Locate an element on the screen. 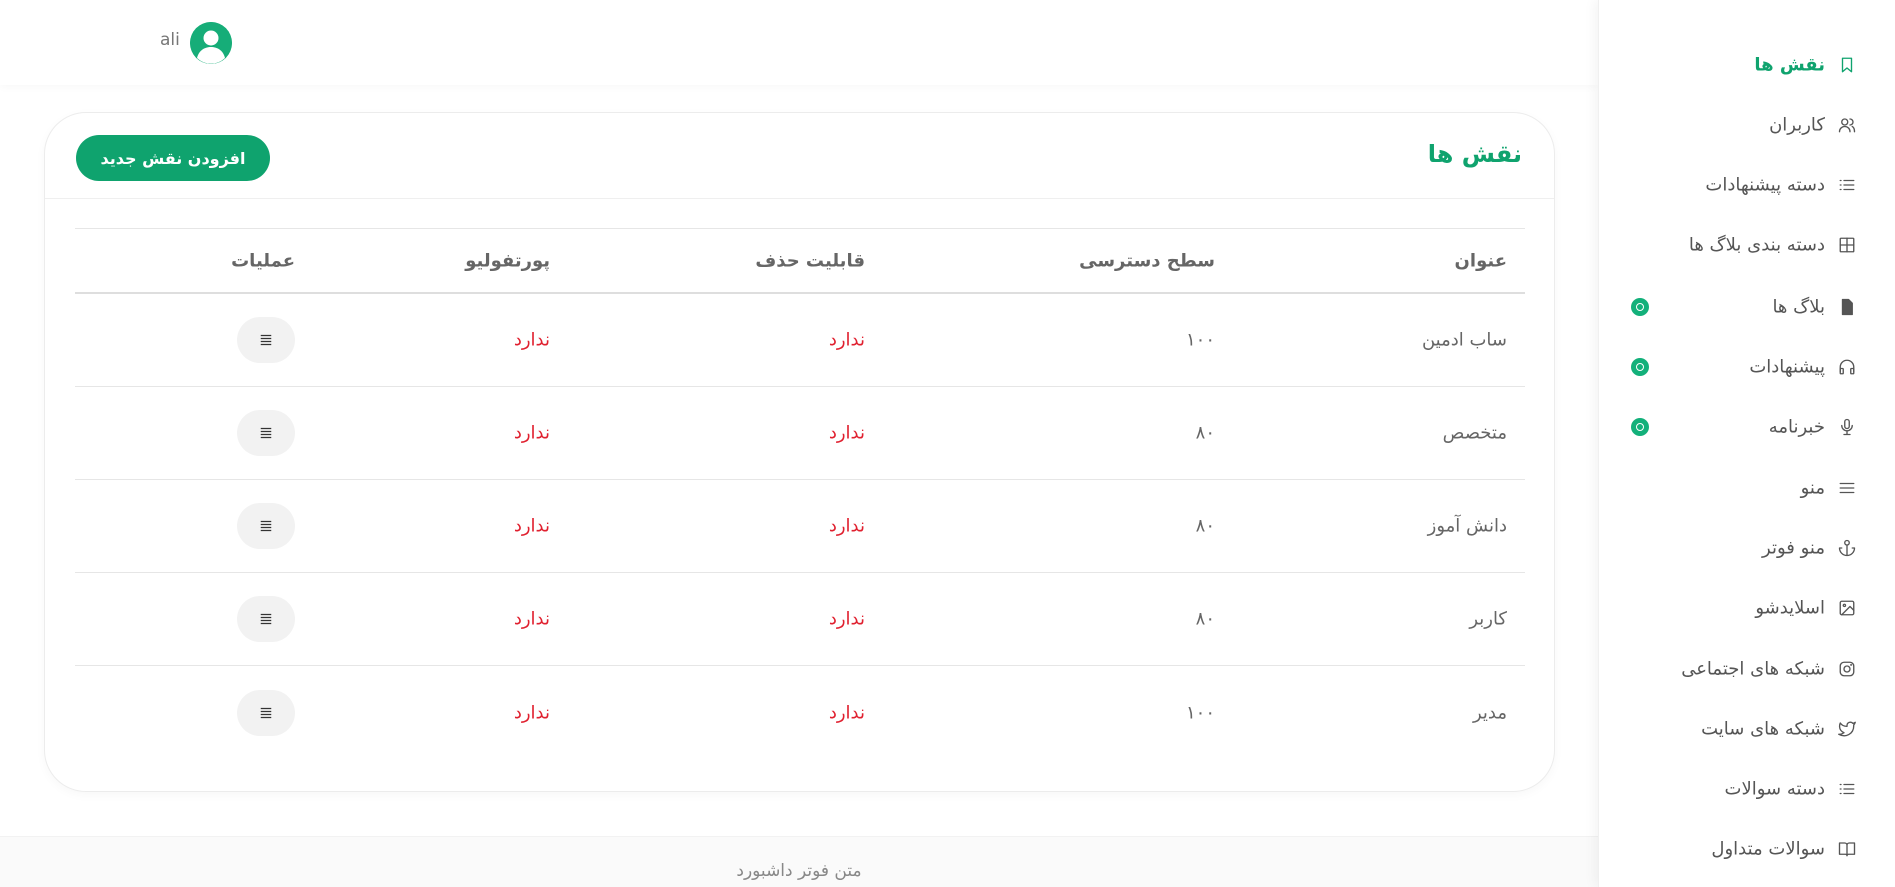 The width and height of the screenshot is (1895, 887). sidebar-item-blogs: بلاگ ها is located at coordinates (1746, 307).